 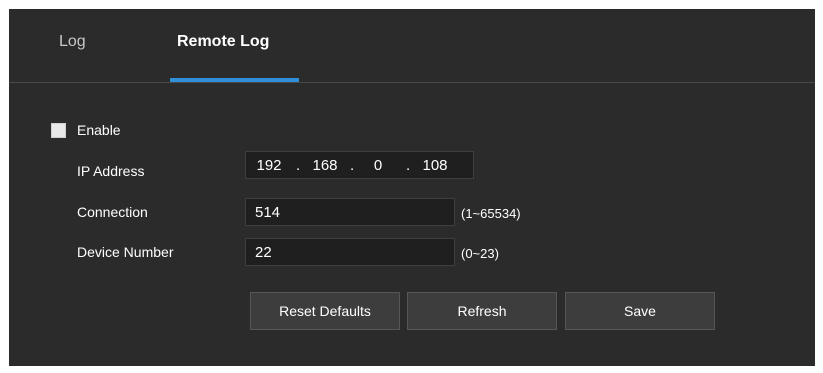 I want to click on ip-octet-4-input: 108, so click(x=435, y=166).